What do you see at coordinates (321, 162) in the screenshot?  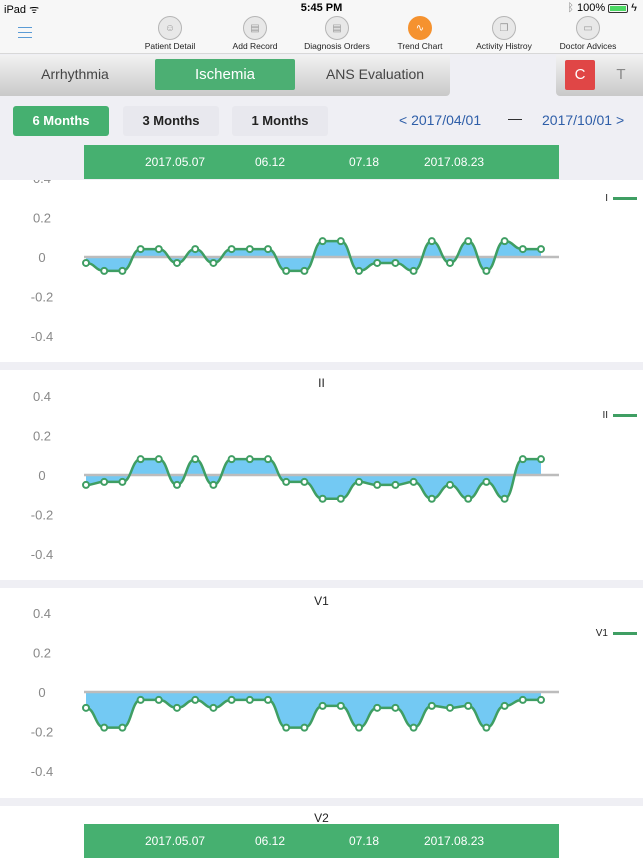 I see `date-band-top: 2017.05.07 06.12 07.18 2017.08.23` at bounding box center [321, 162].